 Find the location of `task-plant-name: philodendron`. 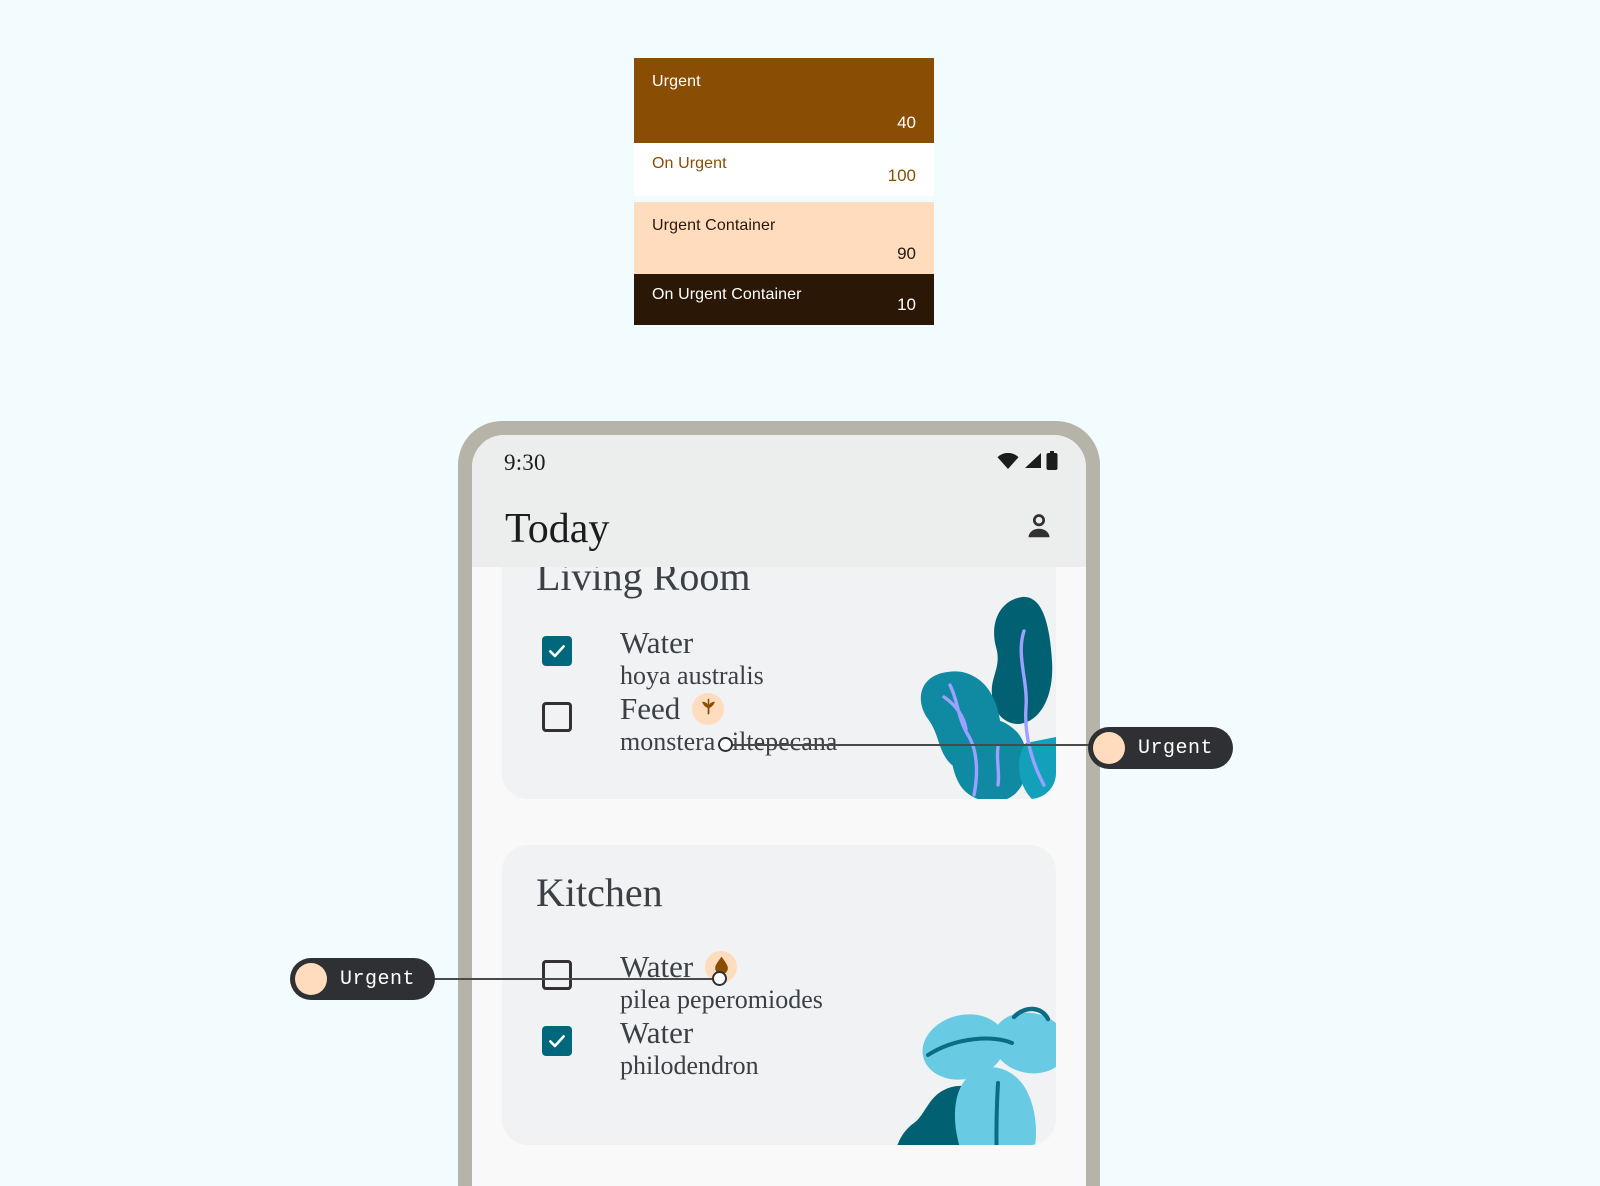

task-plant-name: philodendron is located at coordinates (689, 1065).